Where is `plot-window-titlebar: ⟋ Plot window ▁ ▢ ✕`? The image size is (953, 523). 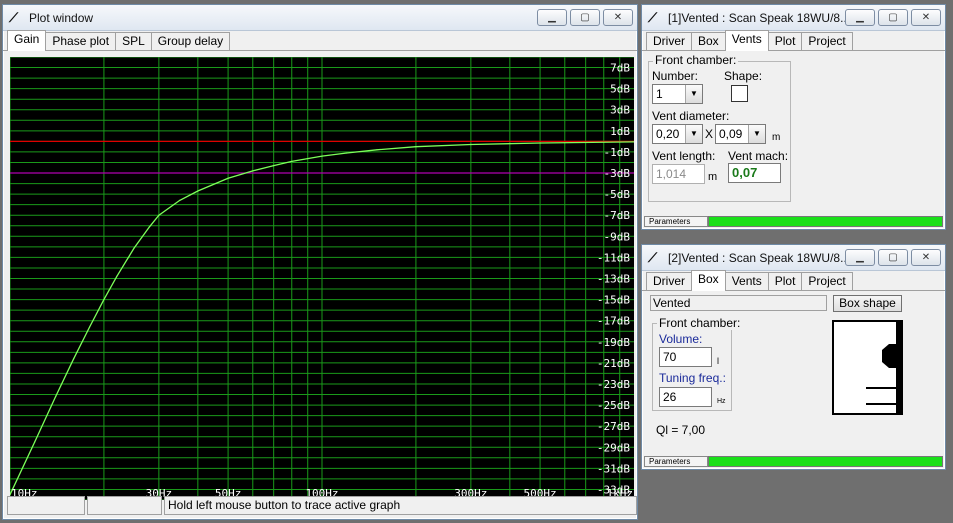
plot-window-titlebar: ⟋ Plot window ▁ ▢ ✕ is located at coordinates (320, 18).